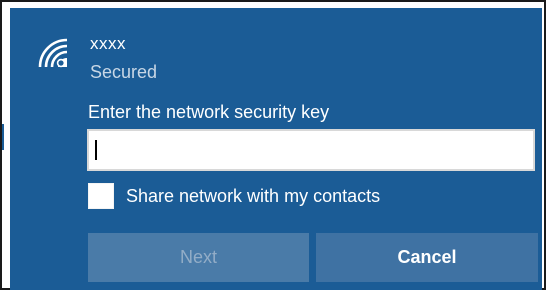  Describe the element at coordinates (6, 145) in the screenshot. I see `left-strip` at that location.